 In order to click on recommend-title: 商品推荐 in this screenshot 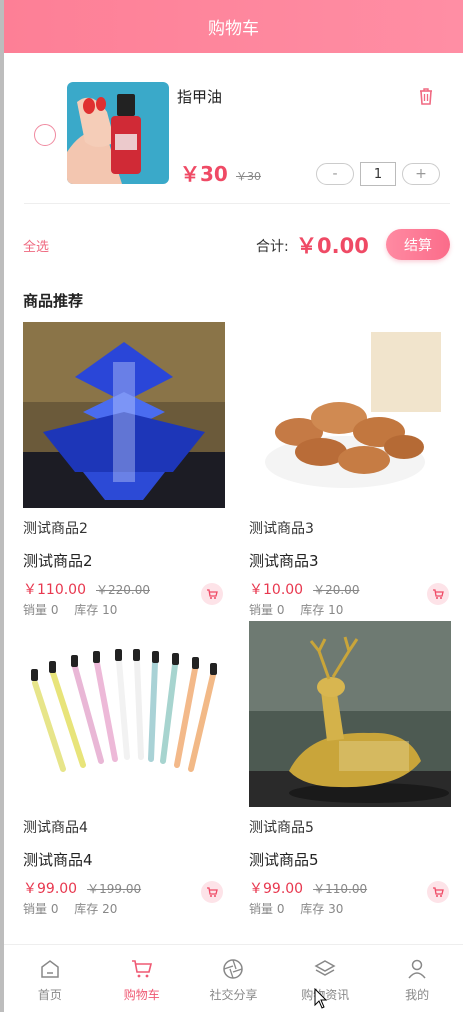, I will do `click(53, 301)`.